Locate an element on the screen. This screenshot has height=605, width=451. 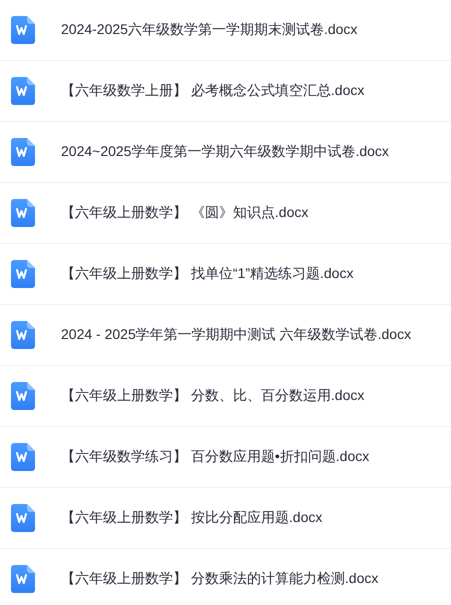
file-name: 【六年级上册数学】 找单位“1”精选练习题.docx is located at coordinates (207, 274).